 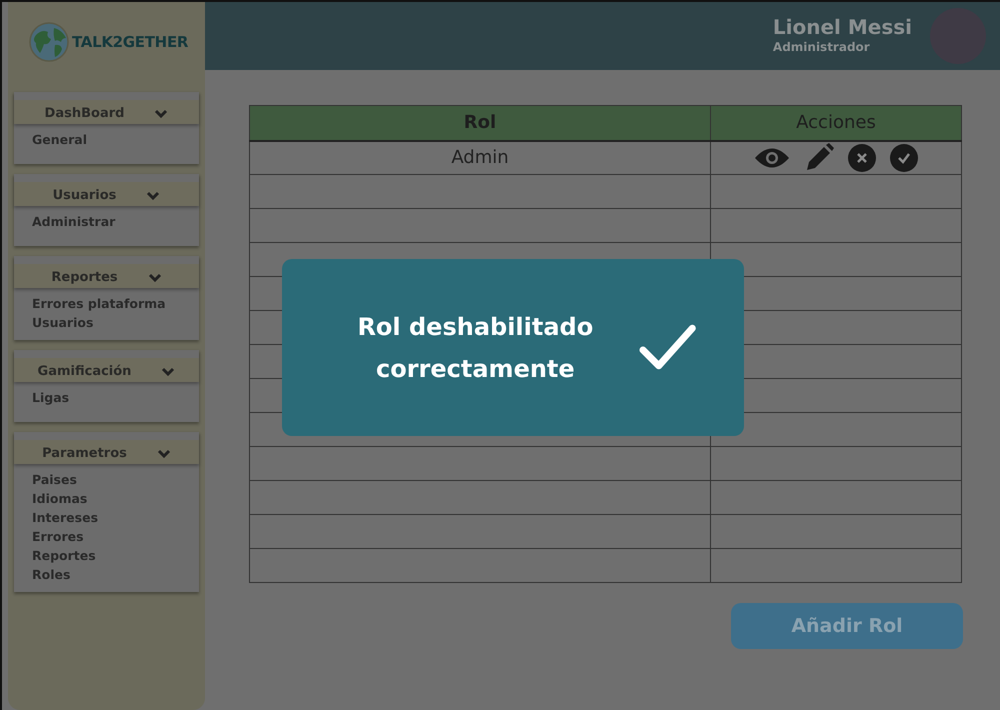 I want to click on sidebar-item: Intereses, so click(x=106, y=517).